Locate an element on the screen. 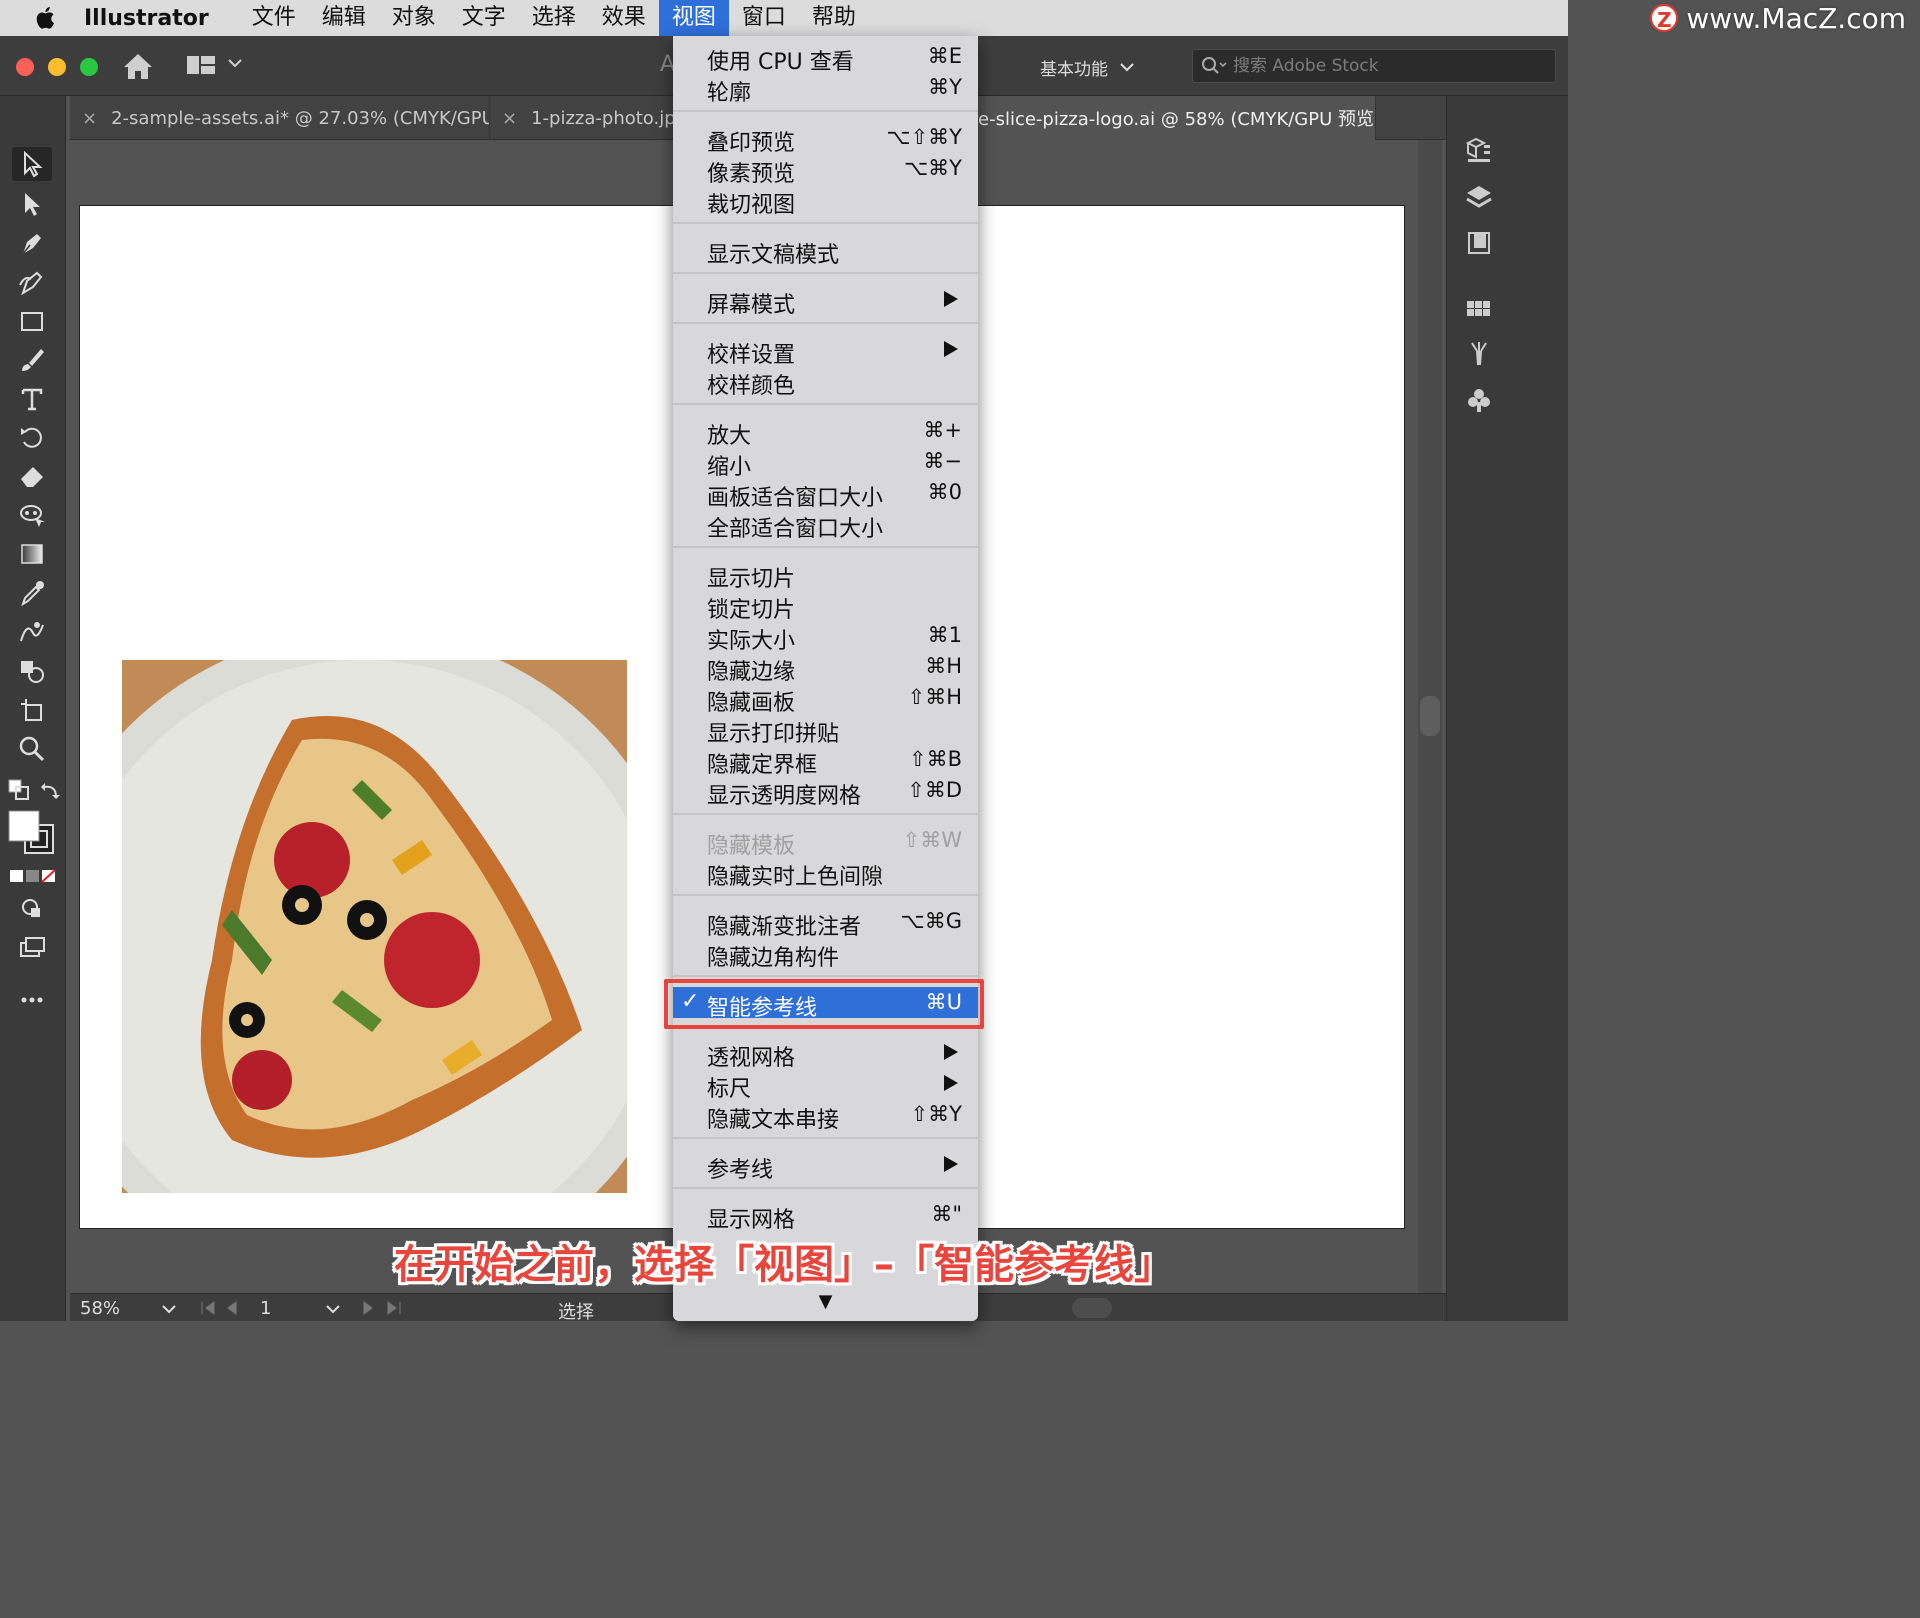 This screenshot has width=1920, height=1618. menu-item: 显示切片 is located at coordinates (825, 575).